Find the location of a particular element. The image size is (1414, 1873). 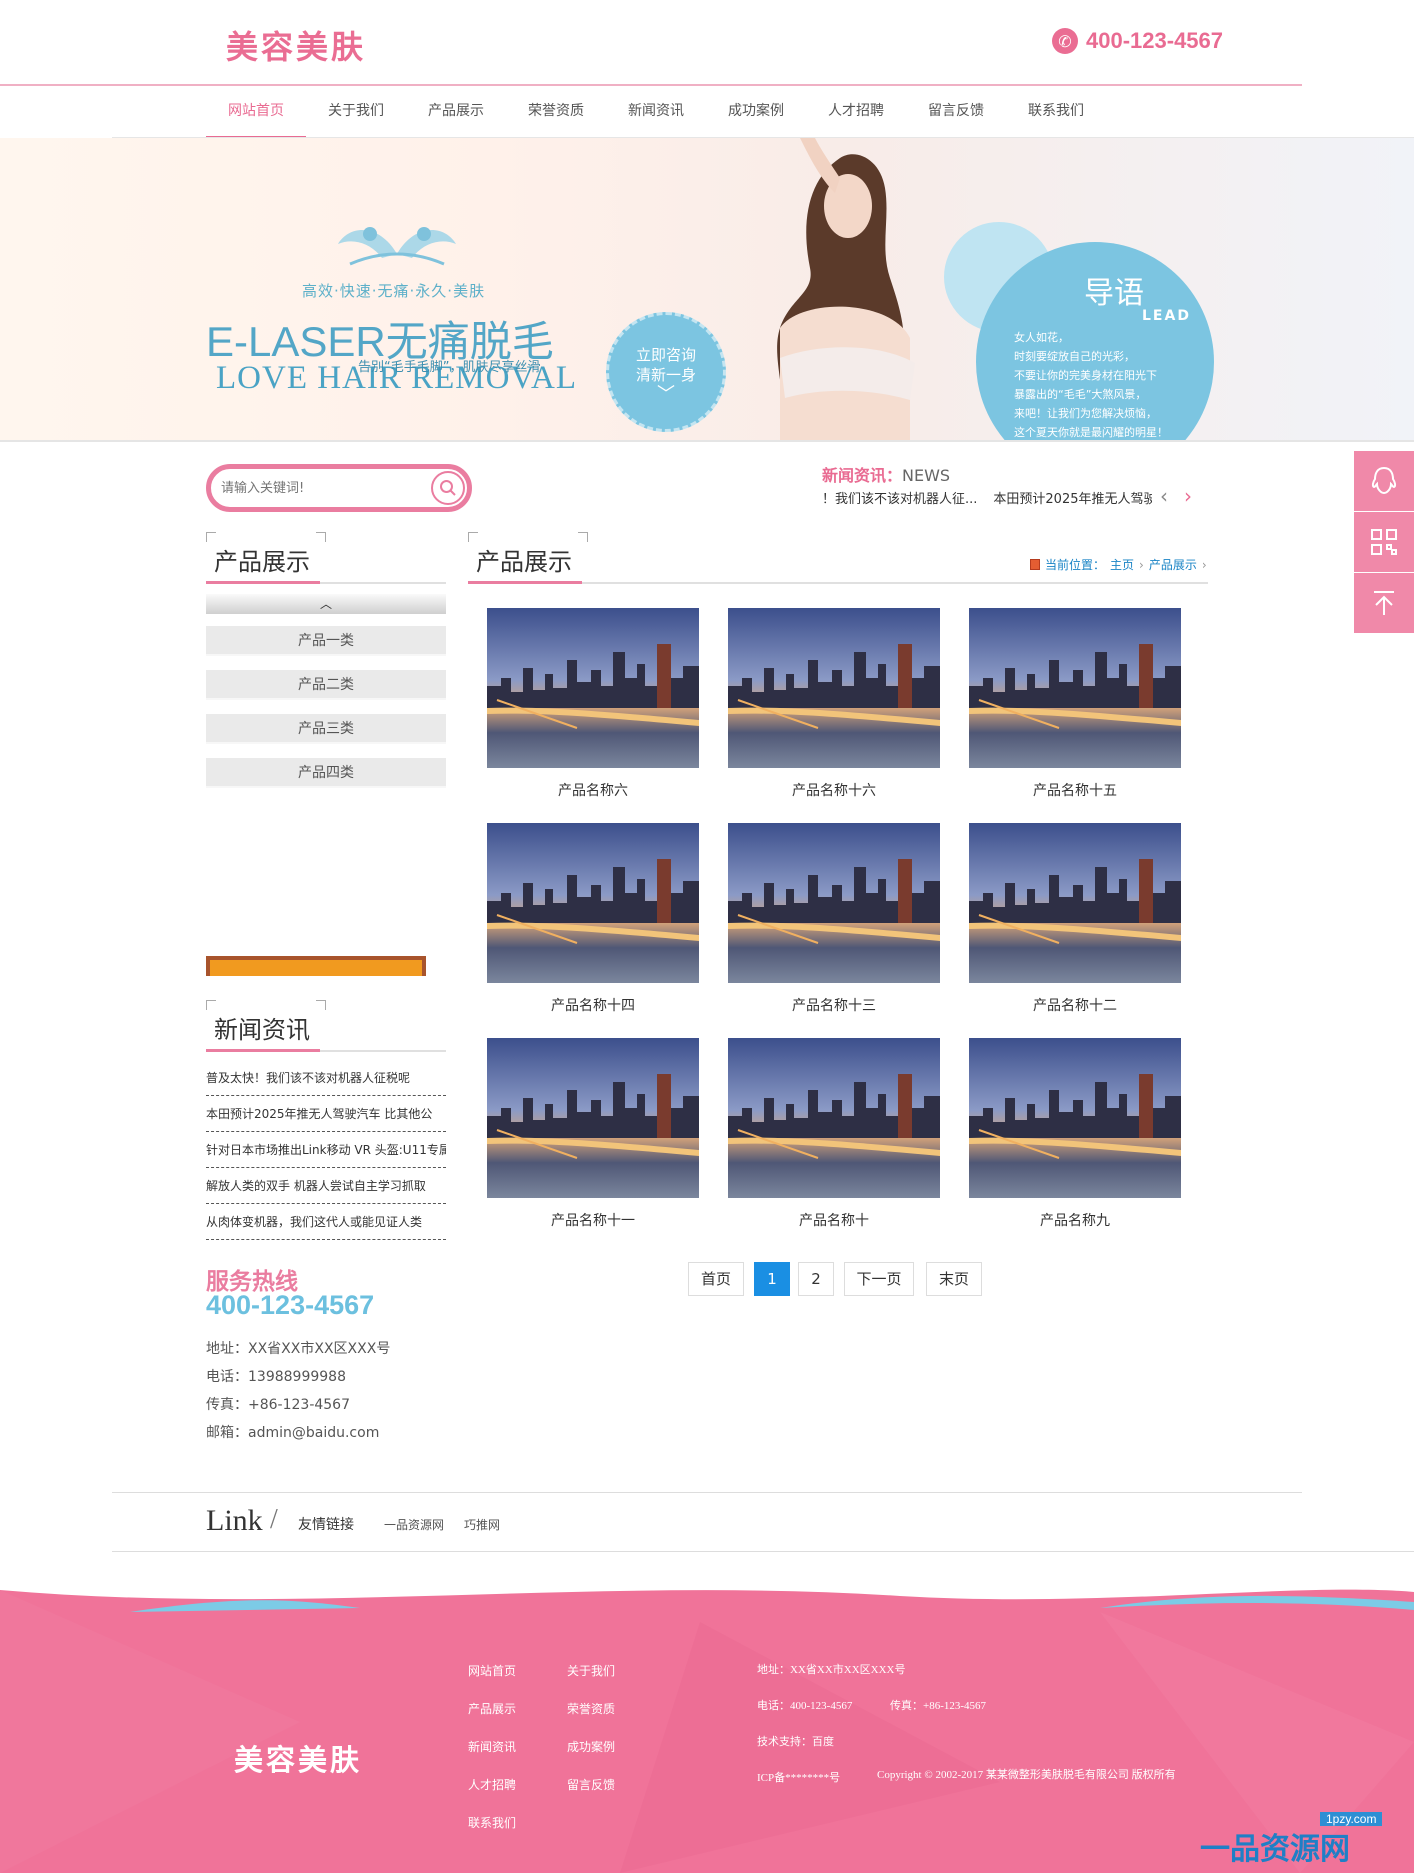

footer-nav-item: 产品展示 is located at coordinates (492, 1708).